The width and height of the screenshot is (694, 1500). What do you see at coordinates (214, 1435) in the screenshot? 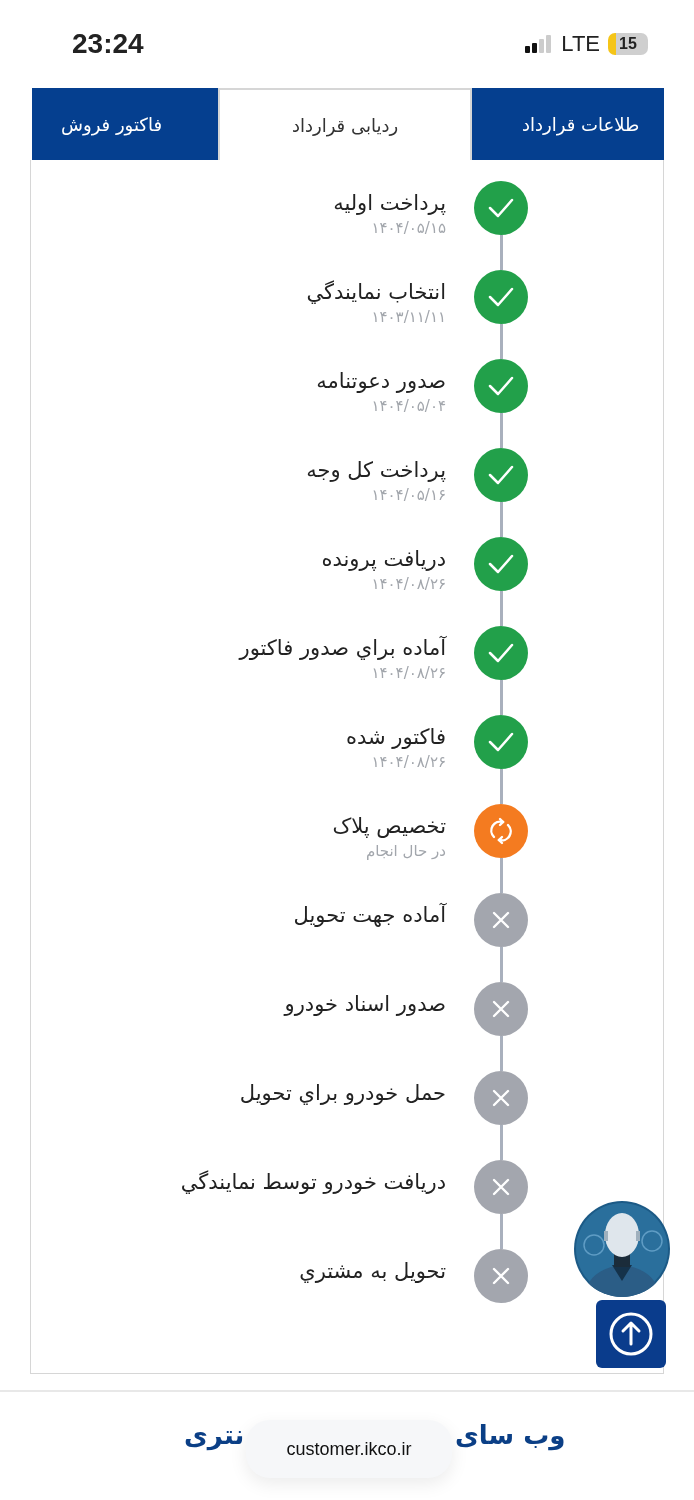
I see `footer-text: نتری` at bounding box center [214, 1435].